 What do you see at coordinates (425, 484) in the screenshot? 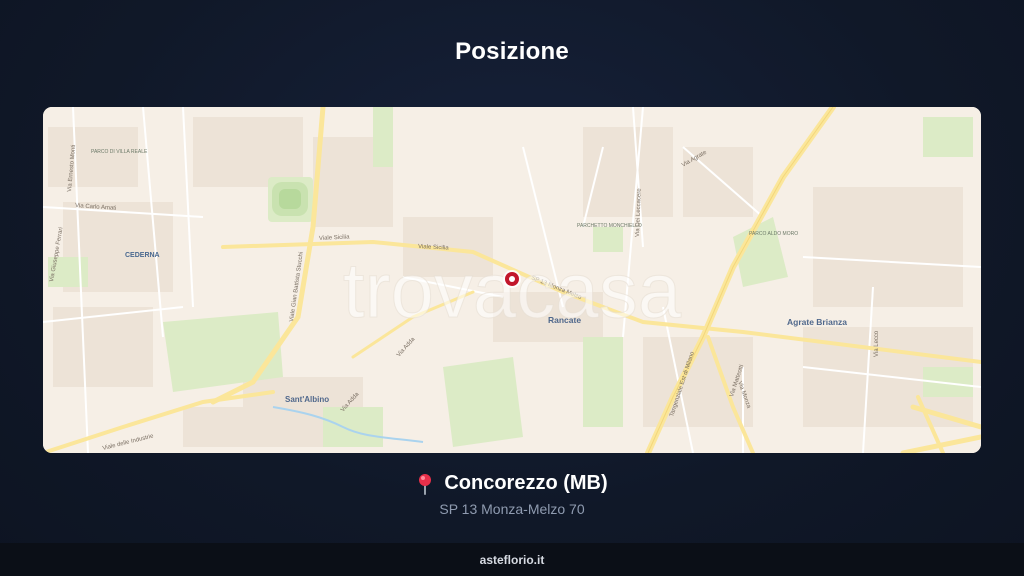
I see `pushpin-icon` at bounding box center [425, 484].